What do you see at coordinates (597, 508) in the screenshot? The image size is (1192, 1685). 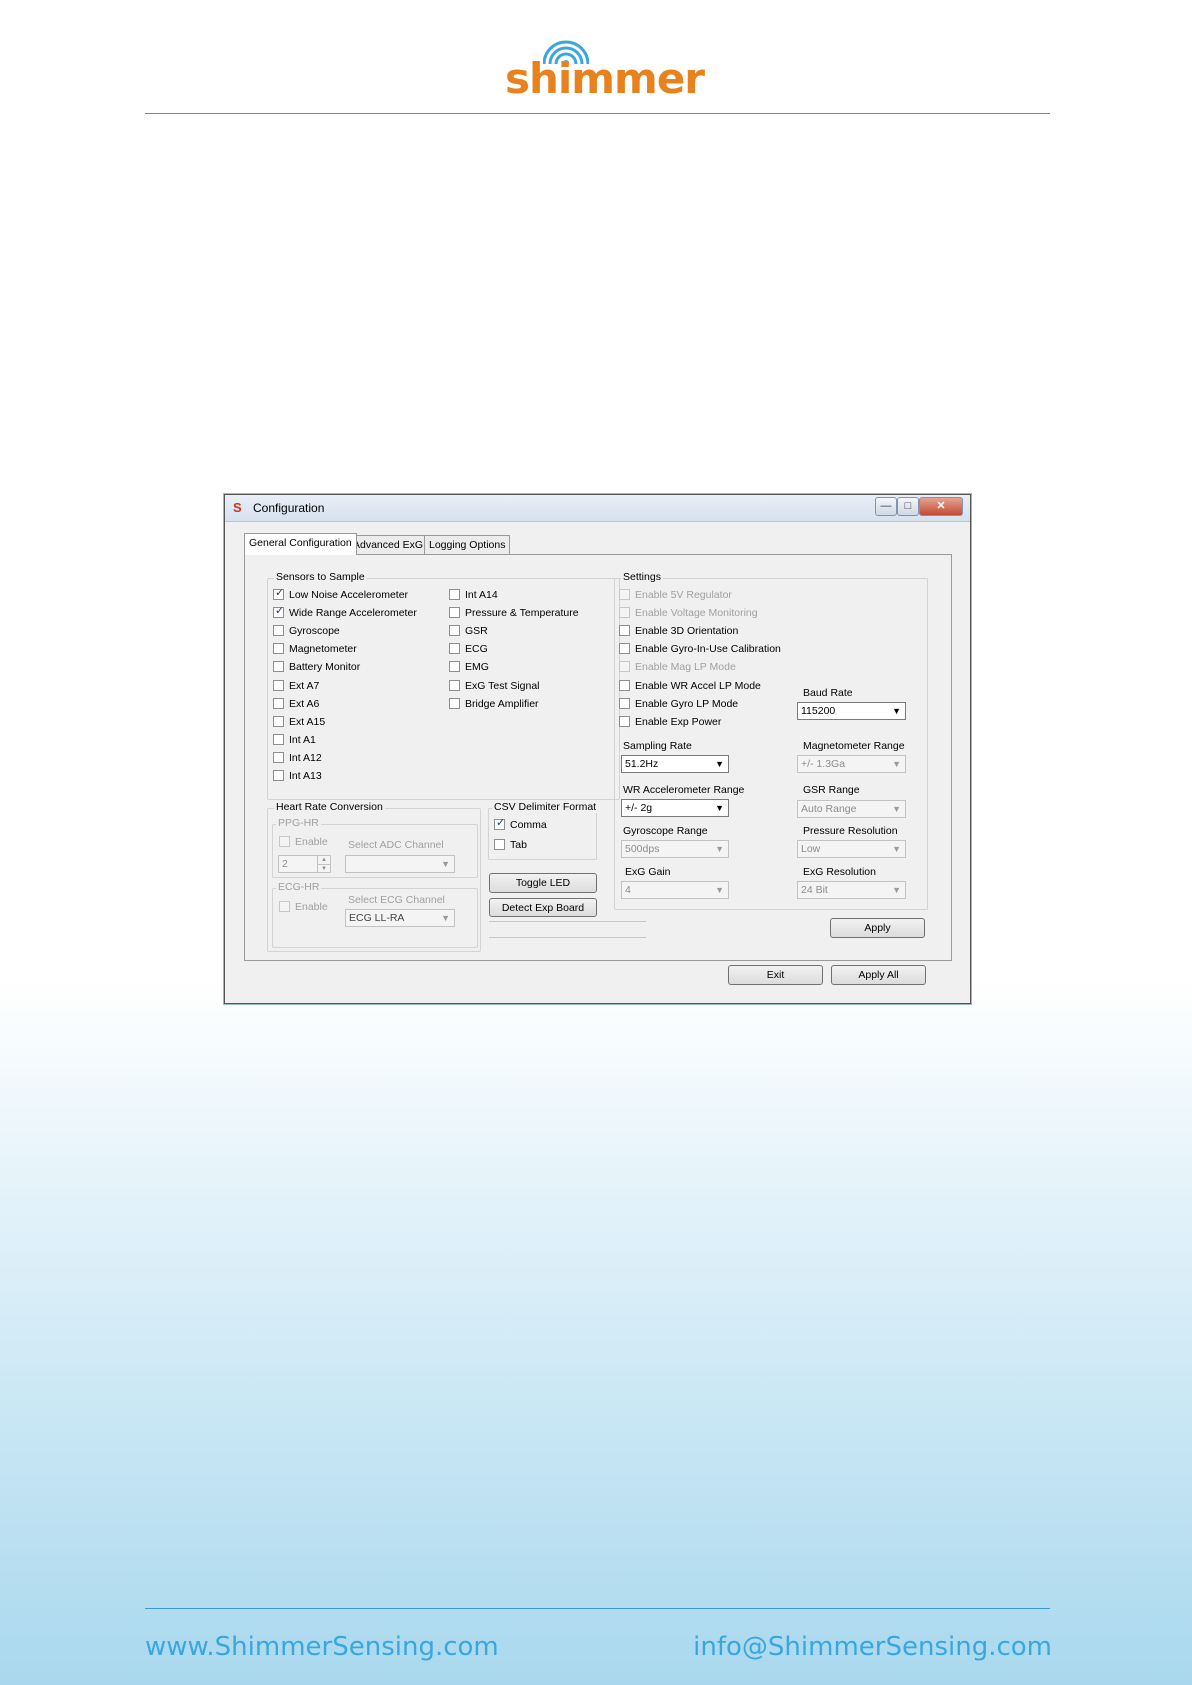 I see `title-bar: S Configuration — □ ✕` at bounding box center [597, 508].